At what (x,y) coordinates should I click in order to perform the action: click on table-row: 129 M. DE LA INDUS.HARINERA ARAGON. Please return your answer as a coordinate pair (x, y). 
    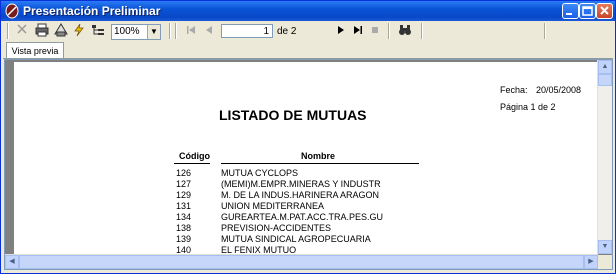
    Looking at the image, I should click on (278, 195).